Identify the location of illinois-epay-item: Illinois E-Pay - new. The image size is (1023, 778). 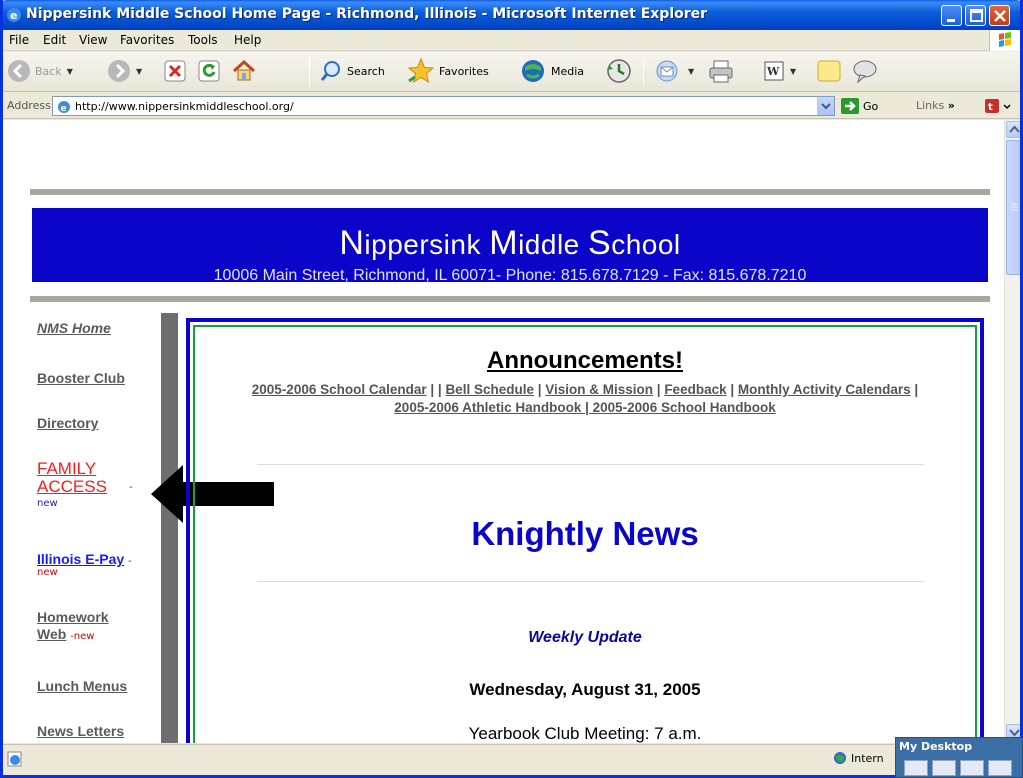
(102, 564).